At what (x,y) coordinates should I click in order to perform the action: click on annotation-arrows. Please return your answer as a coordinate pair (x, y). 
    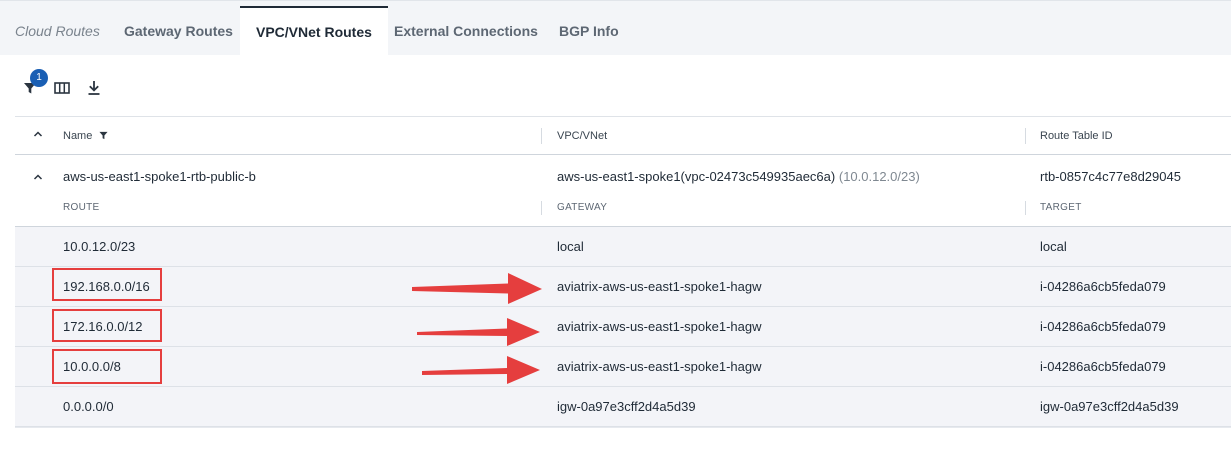
    Looking at the image, I should click on (477, 328).